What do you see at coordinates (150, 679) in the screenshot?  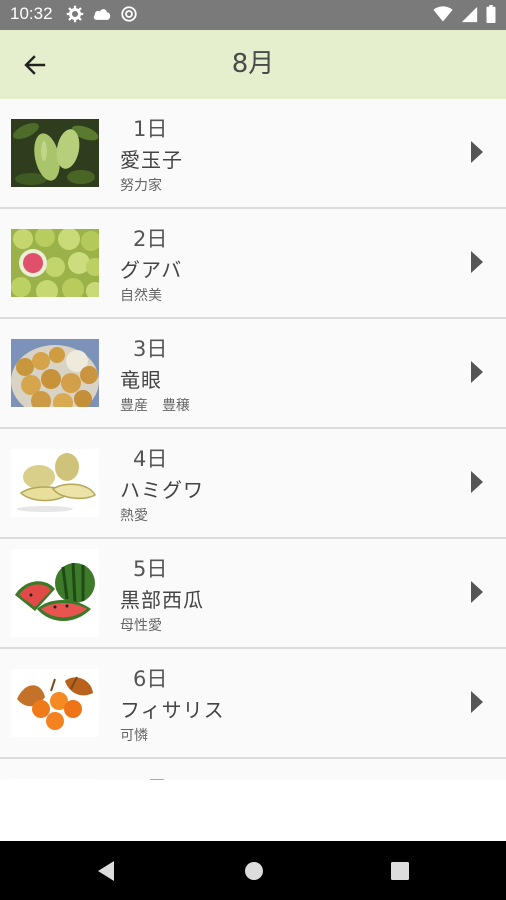 I see `day-label: 6日` at bounding box center [150, 679].